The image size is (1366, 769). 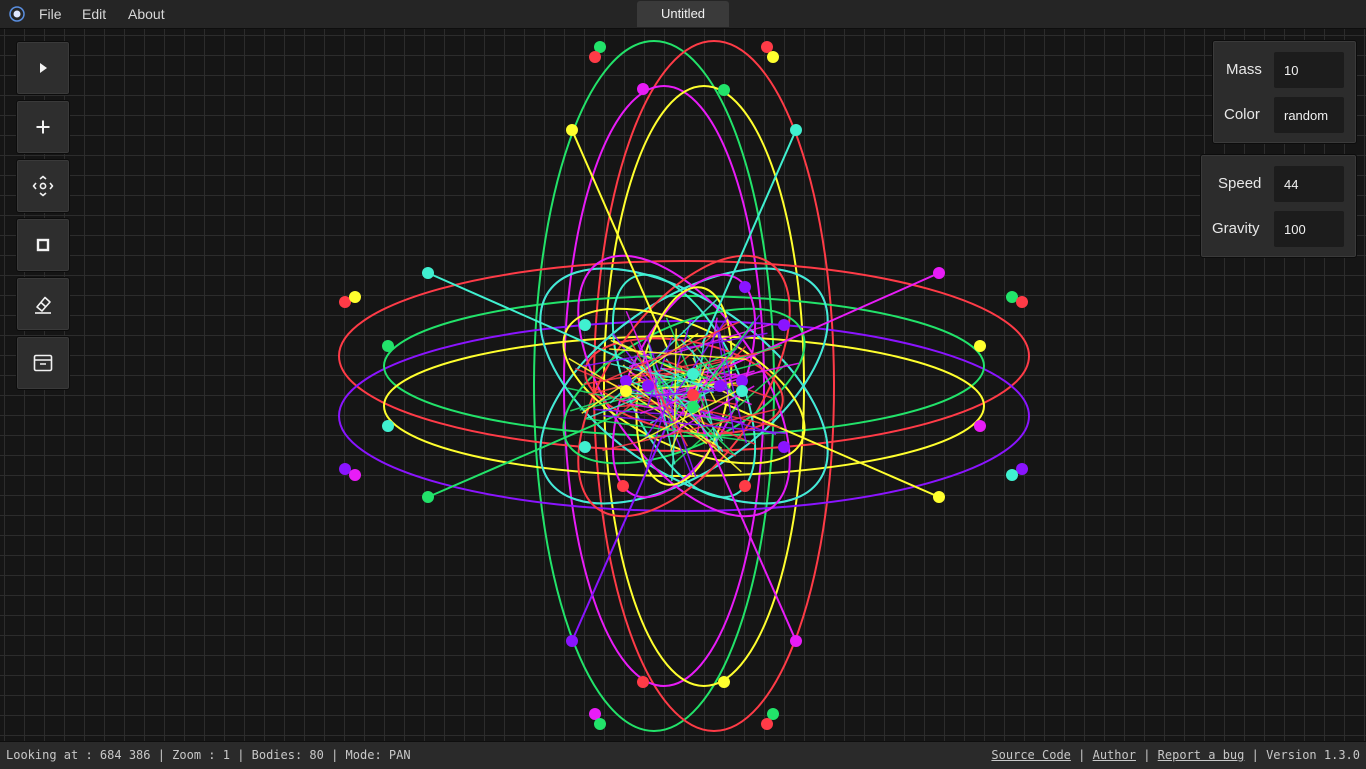 I want to click on source-code-link: Source Code, so click(x=1030, y=755).